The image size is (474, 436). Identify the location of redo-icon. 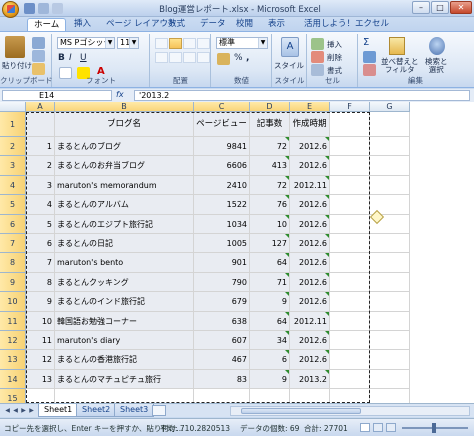
(57, 8).